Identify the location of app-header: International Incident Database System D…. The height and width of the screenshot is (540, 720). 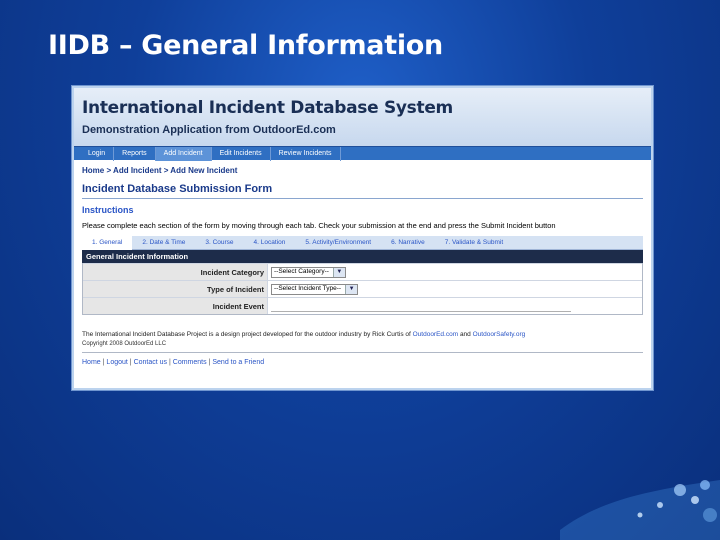
(362, 117).